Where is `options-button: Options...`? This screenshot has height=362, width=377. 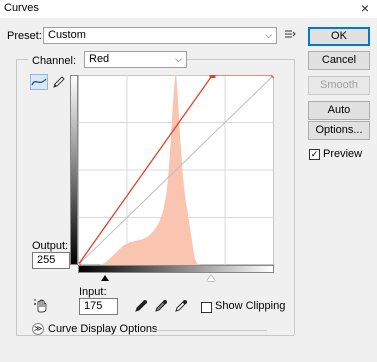 options-button: Options... is located at coordinates (339, 130).